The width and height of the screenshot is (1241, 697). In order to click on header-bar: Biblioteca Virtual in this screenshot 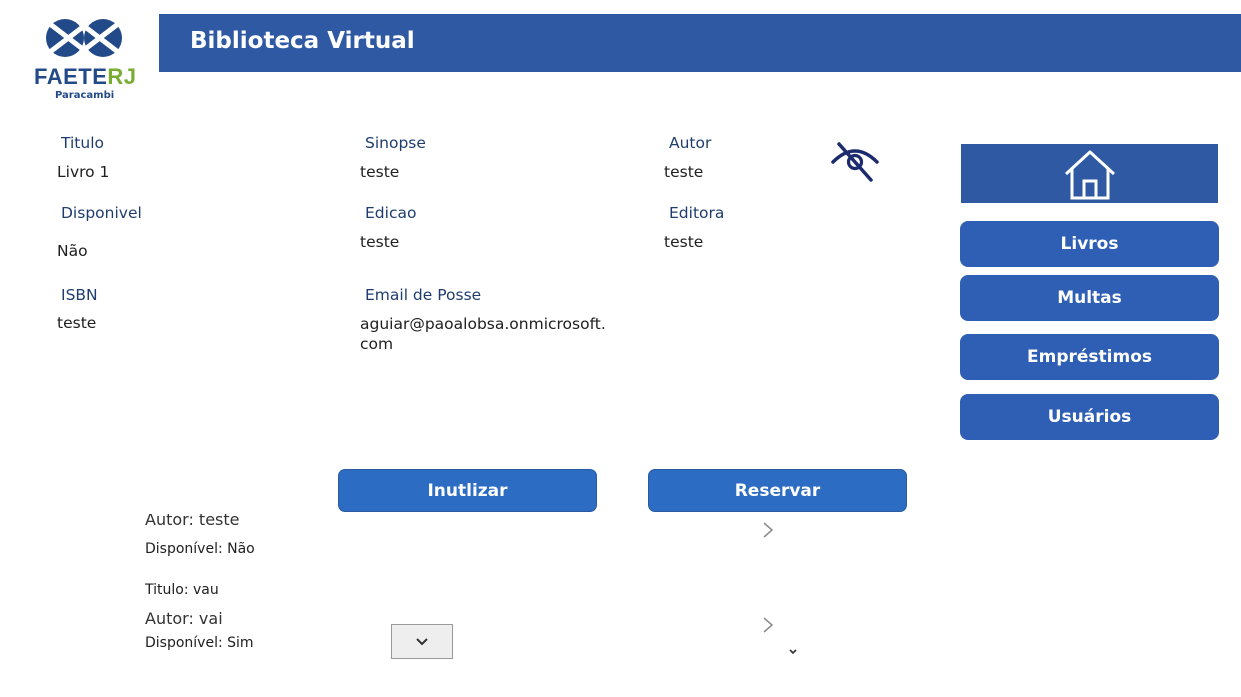, I will do `click(700, 43)`.